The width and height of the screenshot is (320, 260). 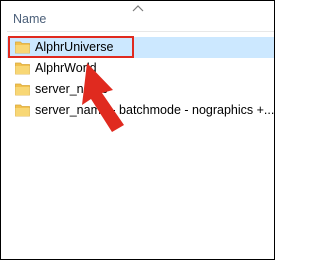 What do you see at coordinates (66, 68) in the screenshot?
I see `file-name: AlphrWorld` at bounding box center [66, 68].